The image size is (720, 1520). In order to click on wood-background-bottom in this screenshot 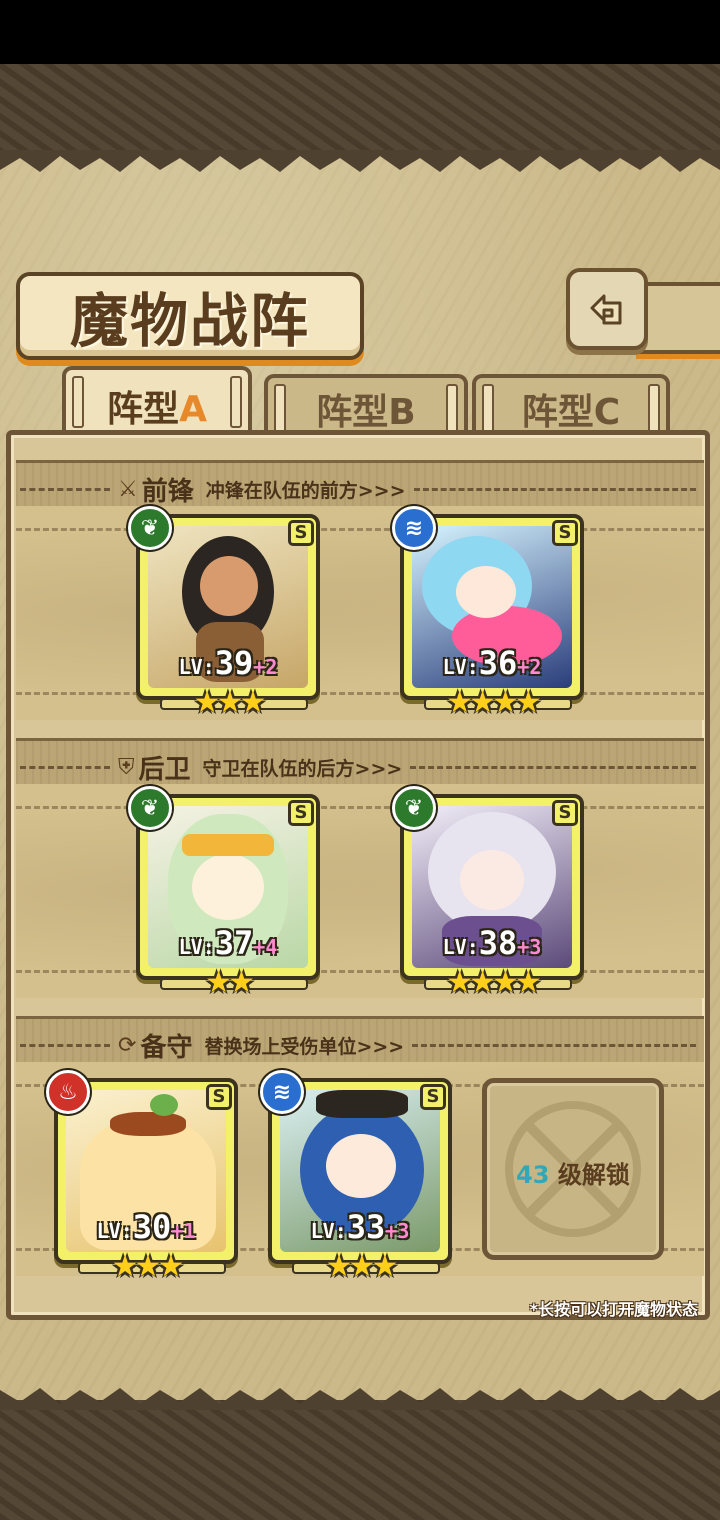, I will do `click(360, 1460)`.